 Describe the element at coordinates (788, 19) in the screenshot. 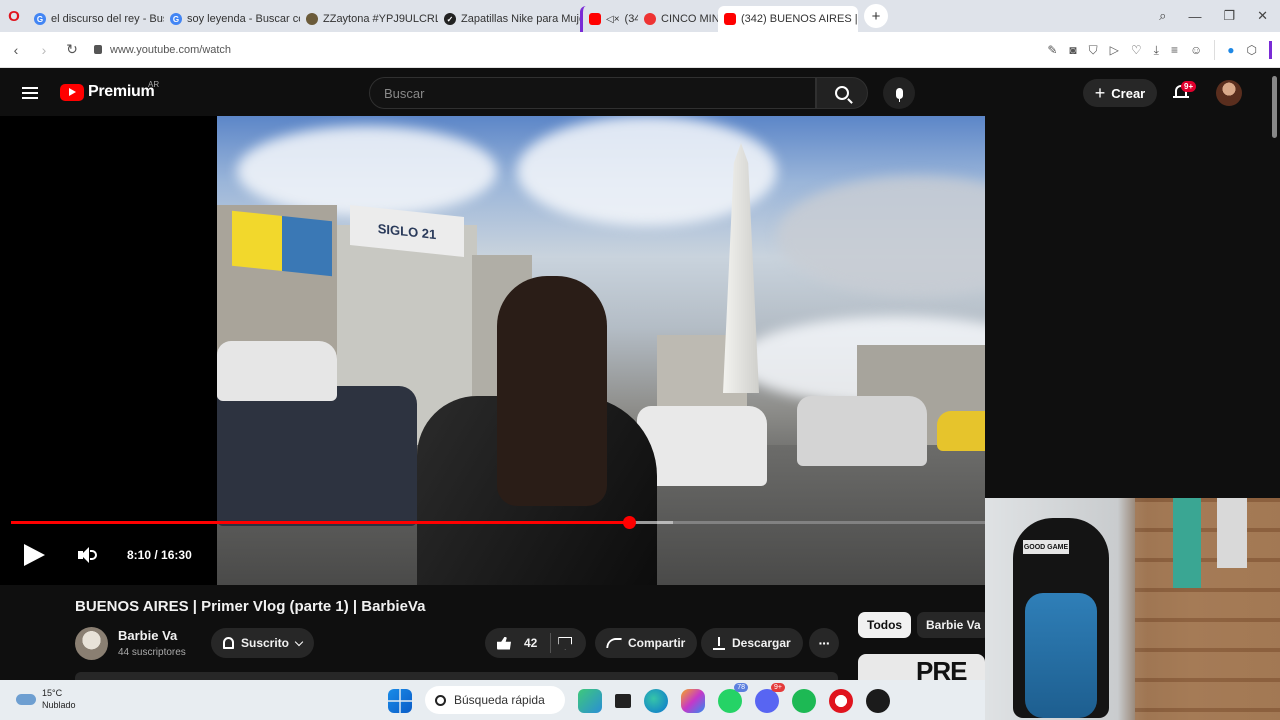

I see `browser-tab-active: (342) BUENOS AIRES | Prim` at that location.